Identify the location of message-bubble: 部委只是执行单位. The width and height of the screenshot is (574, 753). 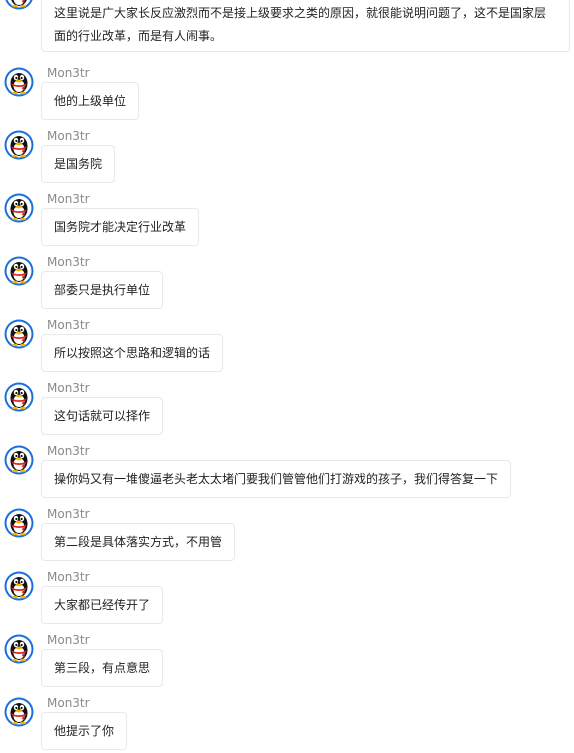
(102, 290).